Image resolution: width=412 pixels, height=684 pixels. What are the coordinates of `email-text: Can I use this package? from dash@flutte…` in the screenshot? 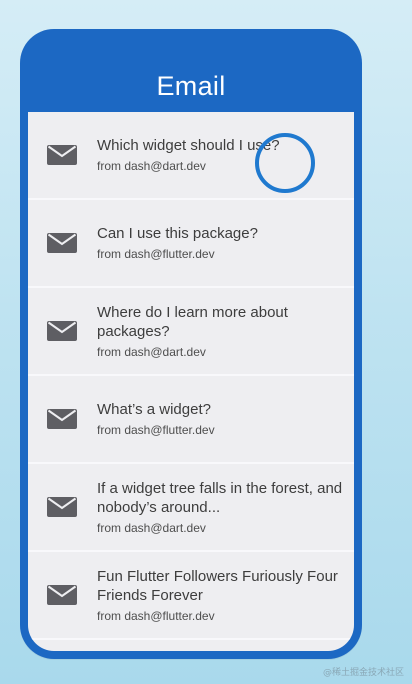 It's located at (221, 243).